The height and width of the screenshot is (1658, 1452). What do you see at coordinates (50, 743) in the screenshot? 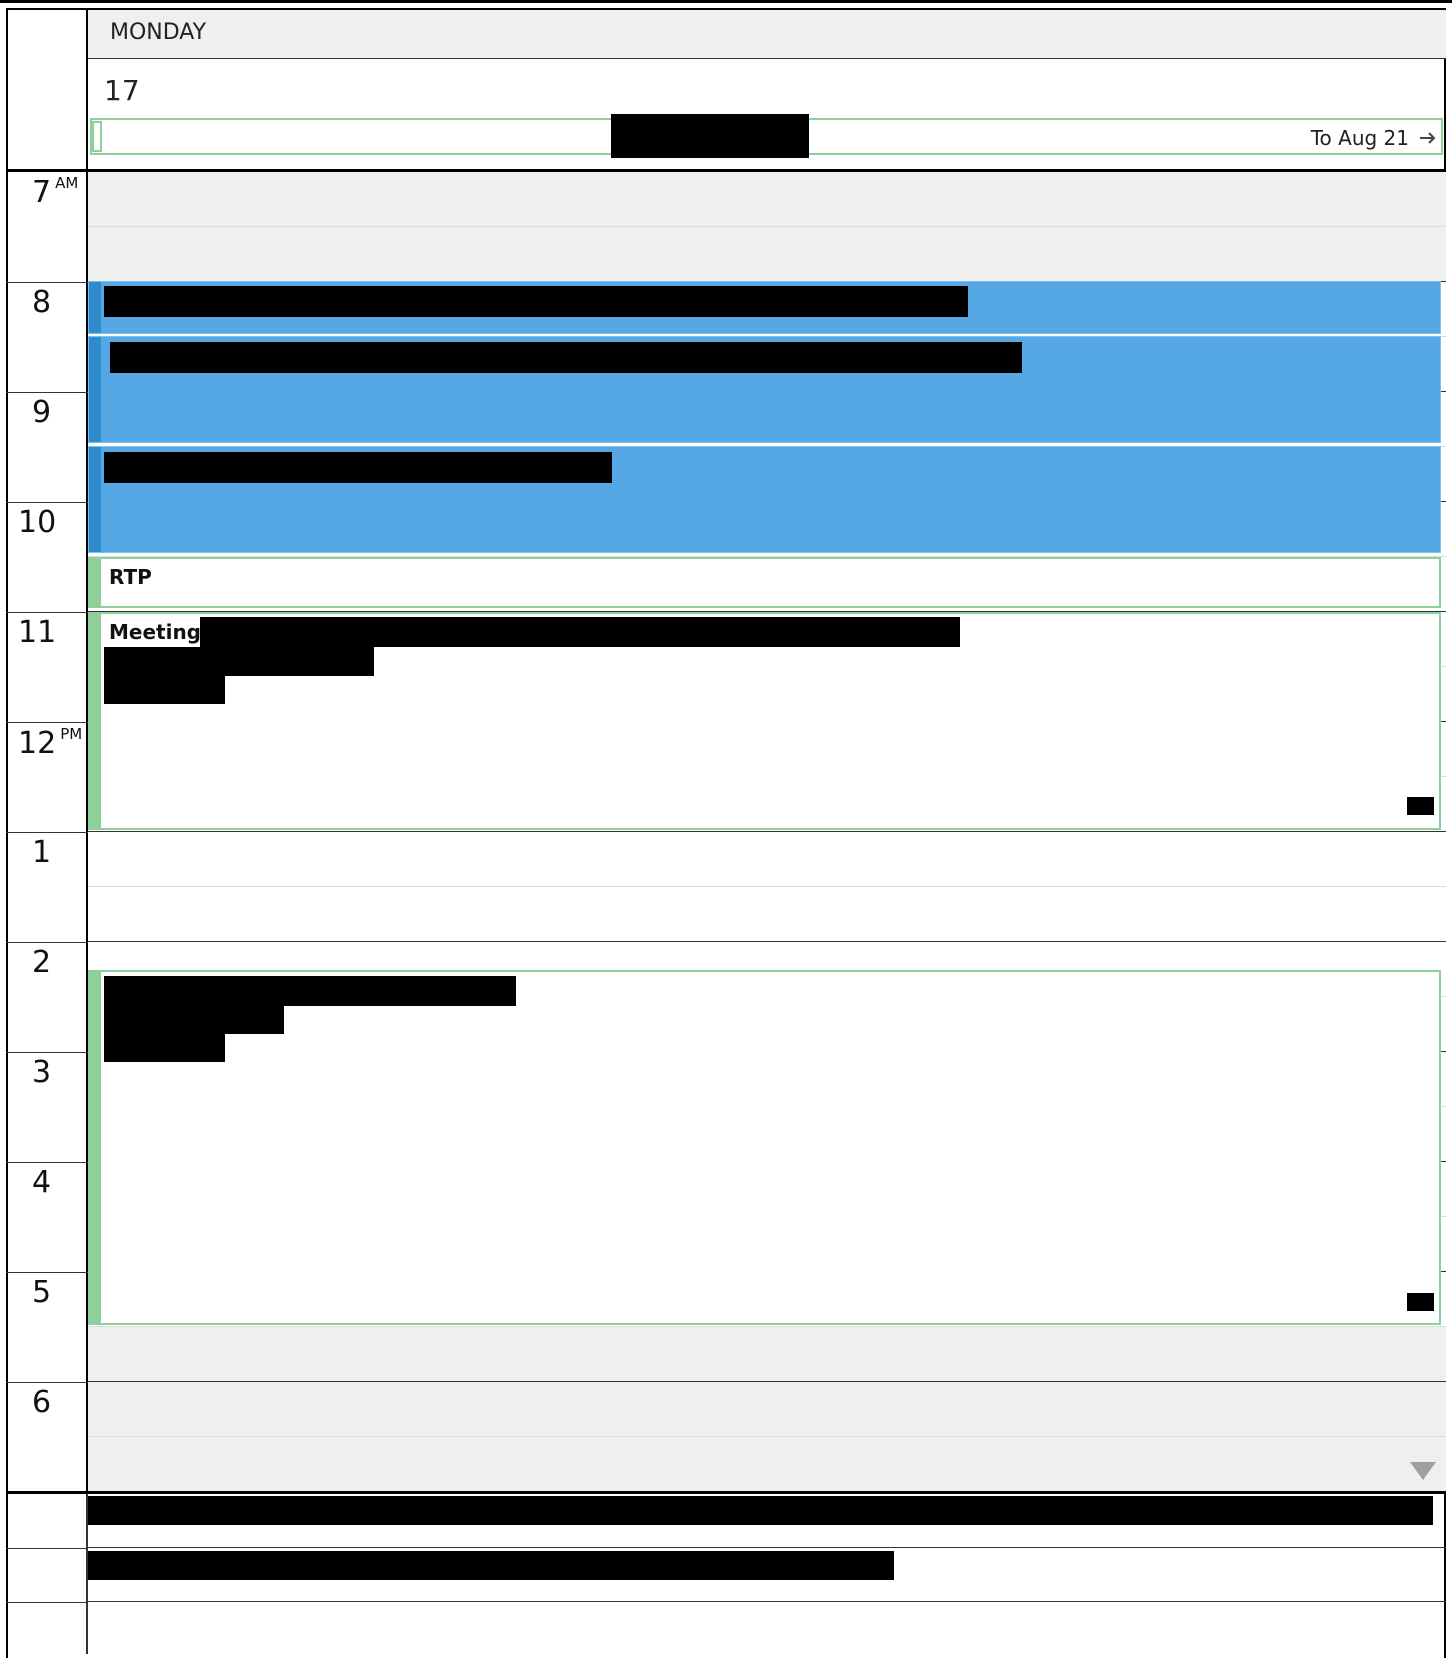
I see `hour-label-12: 12 PM` at bounding box center [50, 743].